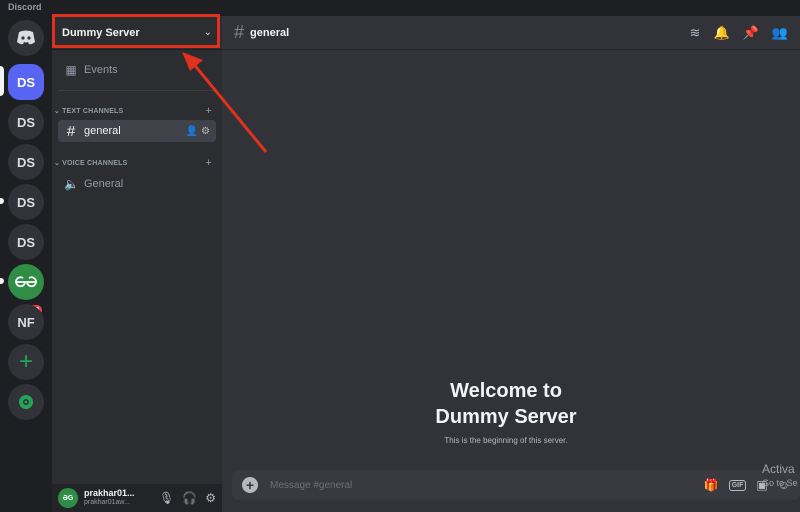  Describe the element at coordinates (137, 70) in the screenshot. I see `events-item: ▦ Events` at that location.